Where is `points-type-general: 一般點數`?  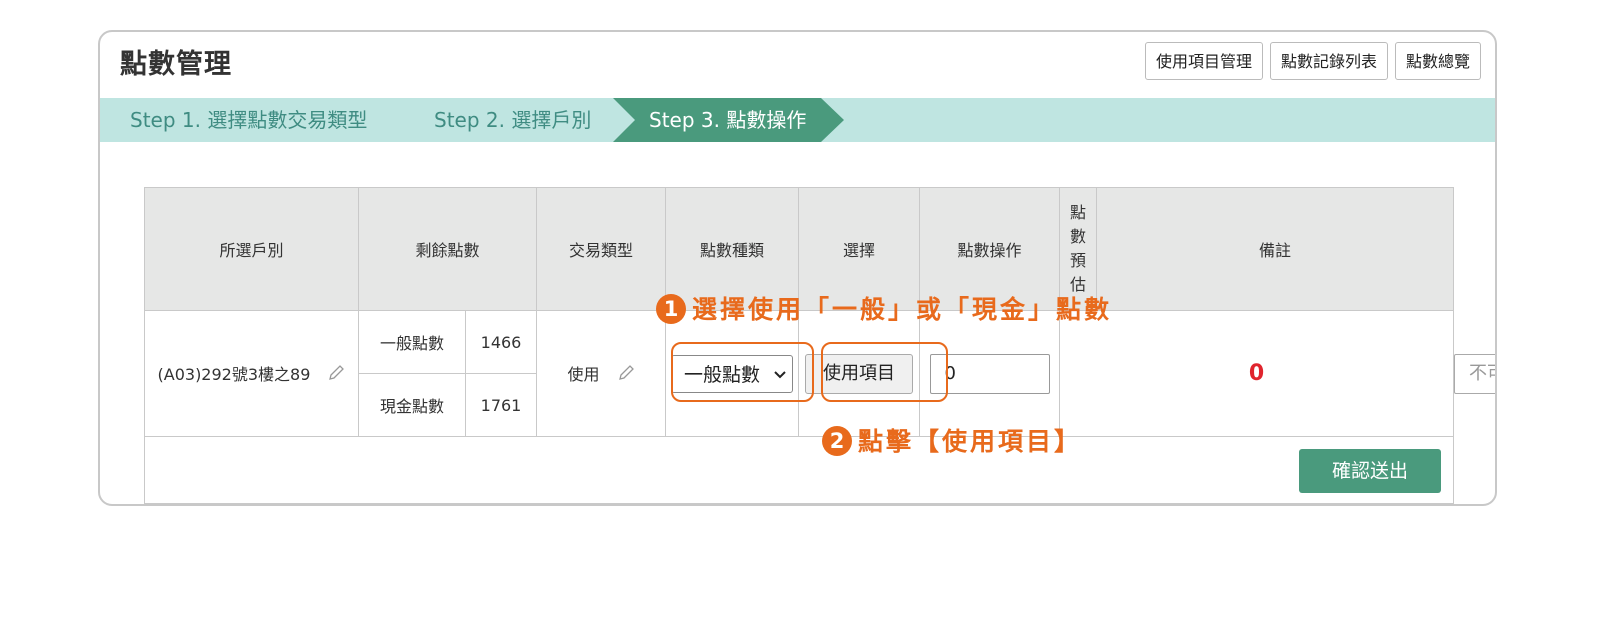
points-type-general: 一般點數 is located at coordinates (412, 342).